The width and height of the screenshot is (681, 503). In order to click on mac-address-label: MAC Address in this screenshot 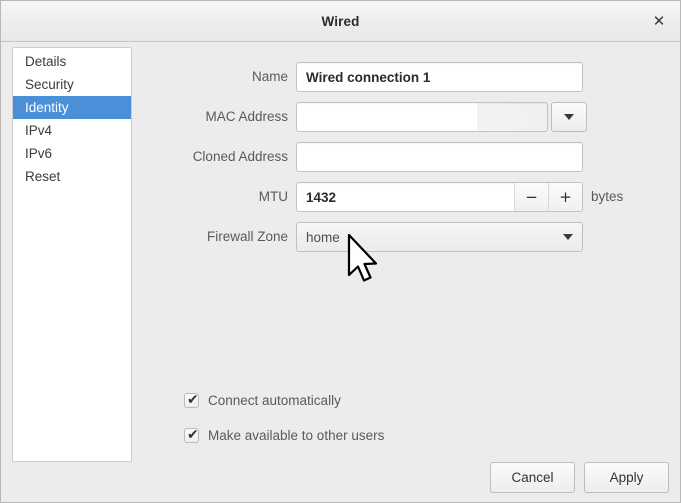, I will do `click(246, 116)`.